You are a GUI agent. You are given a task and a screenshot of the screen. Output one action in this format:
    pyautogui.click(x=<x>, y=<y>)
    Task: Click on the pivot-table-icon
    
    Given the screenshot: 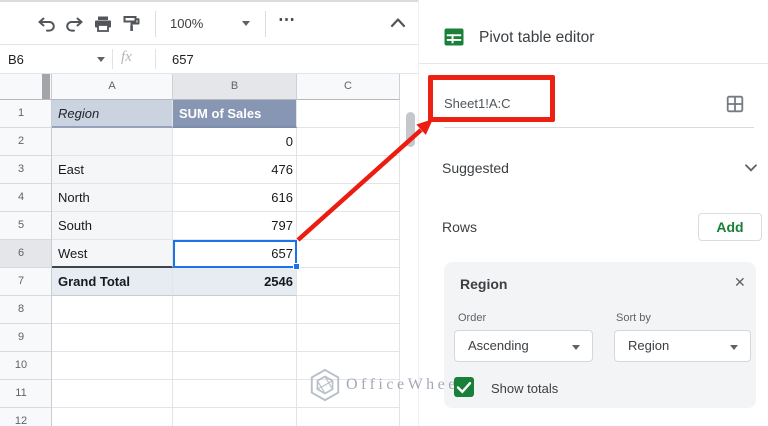 What is the action you would take?
    pyautogui.click(x=454, y=37)
    